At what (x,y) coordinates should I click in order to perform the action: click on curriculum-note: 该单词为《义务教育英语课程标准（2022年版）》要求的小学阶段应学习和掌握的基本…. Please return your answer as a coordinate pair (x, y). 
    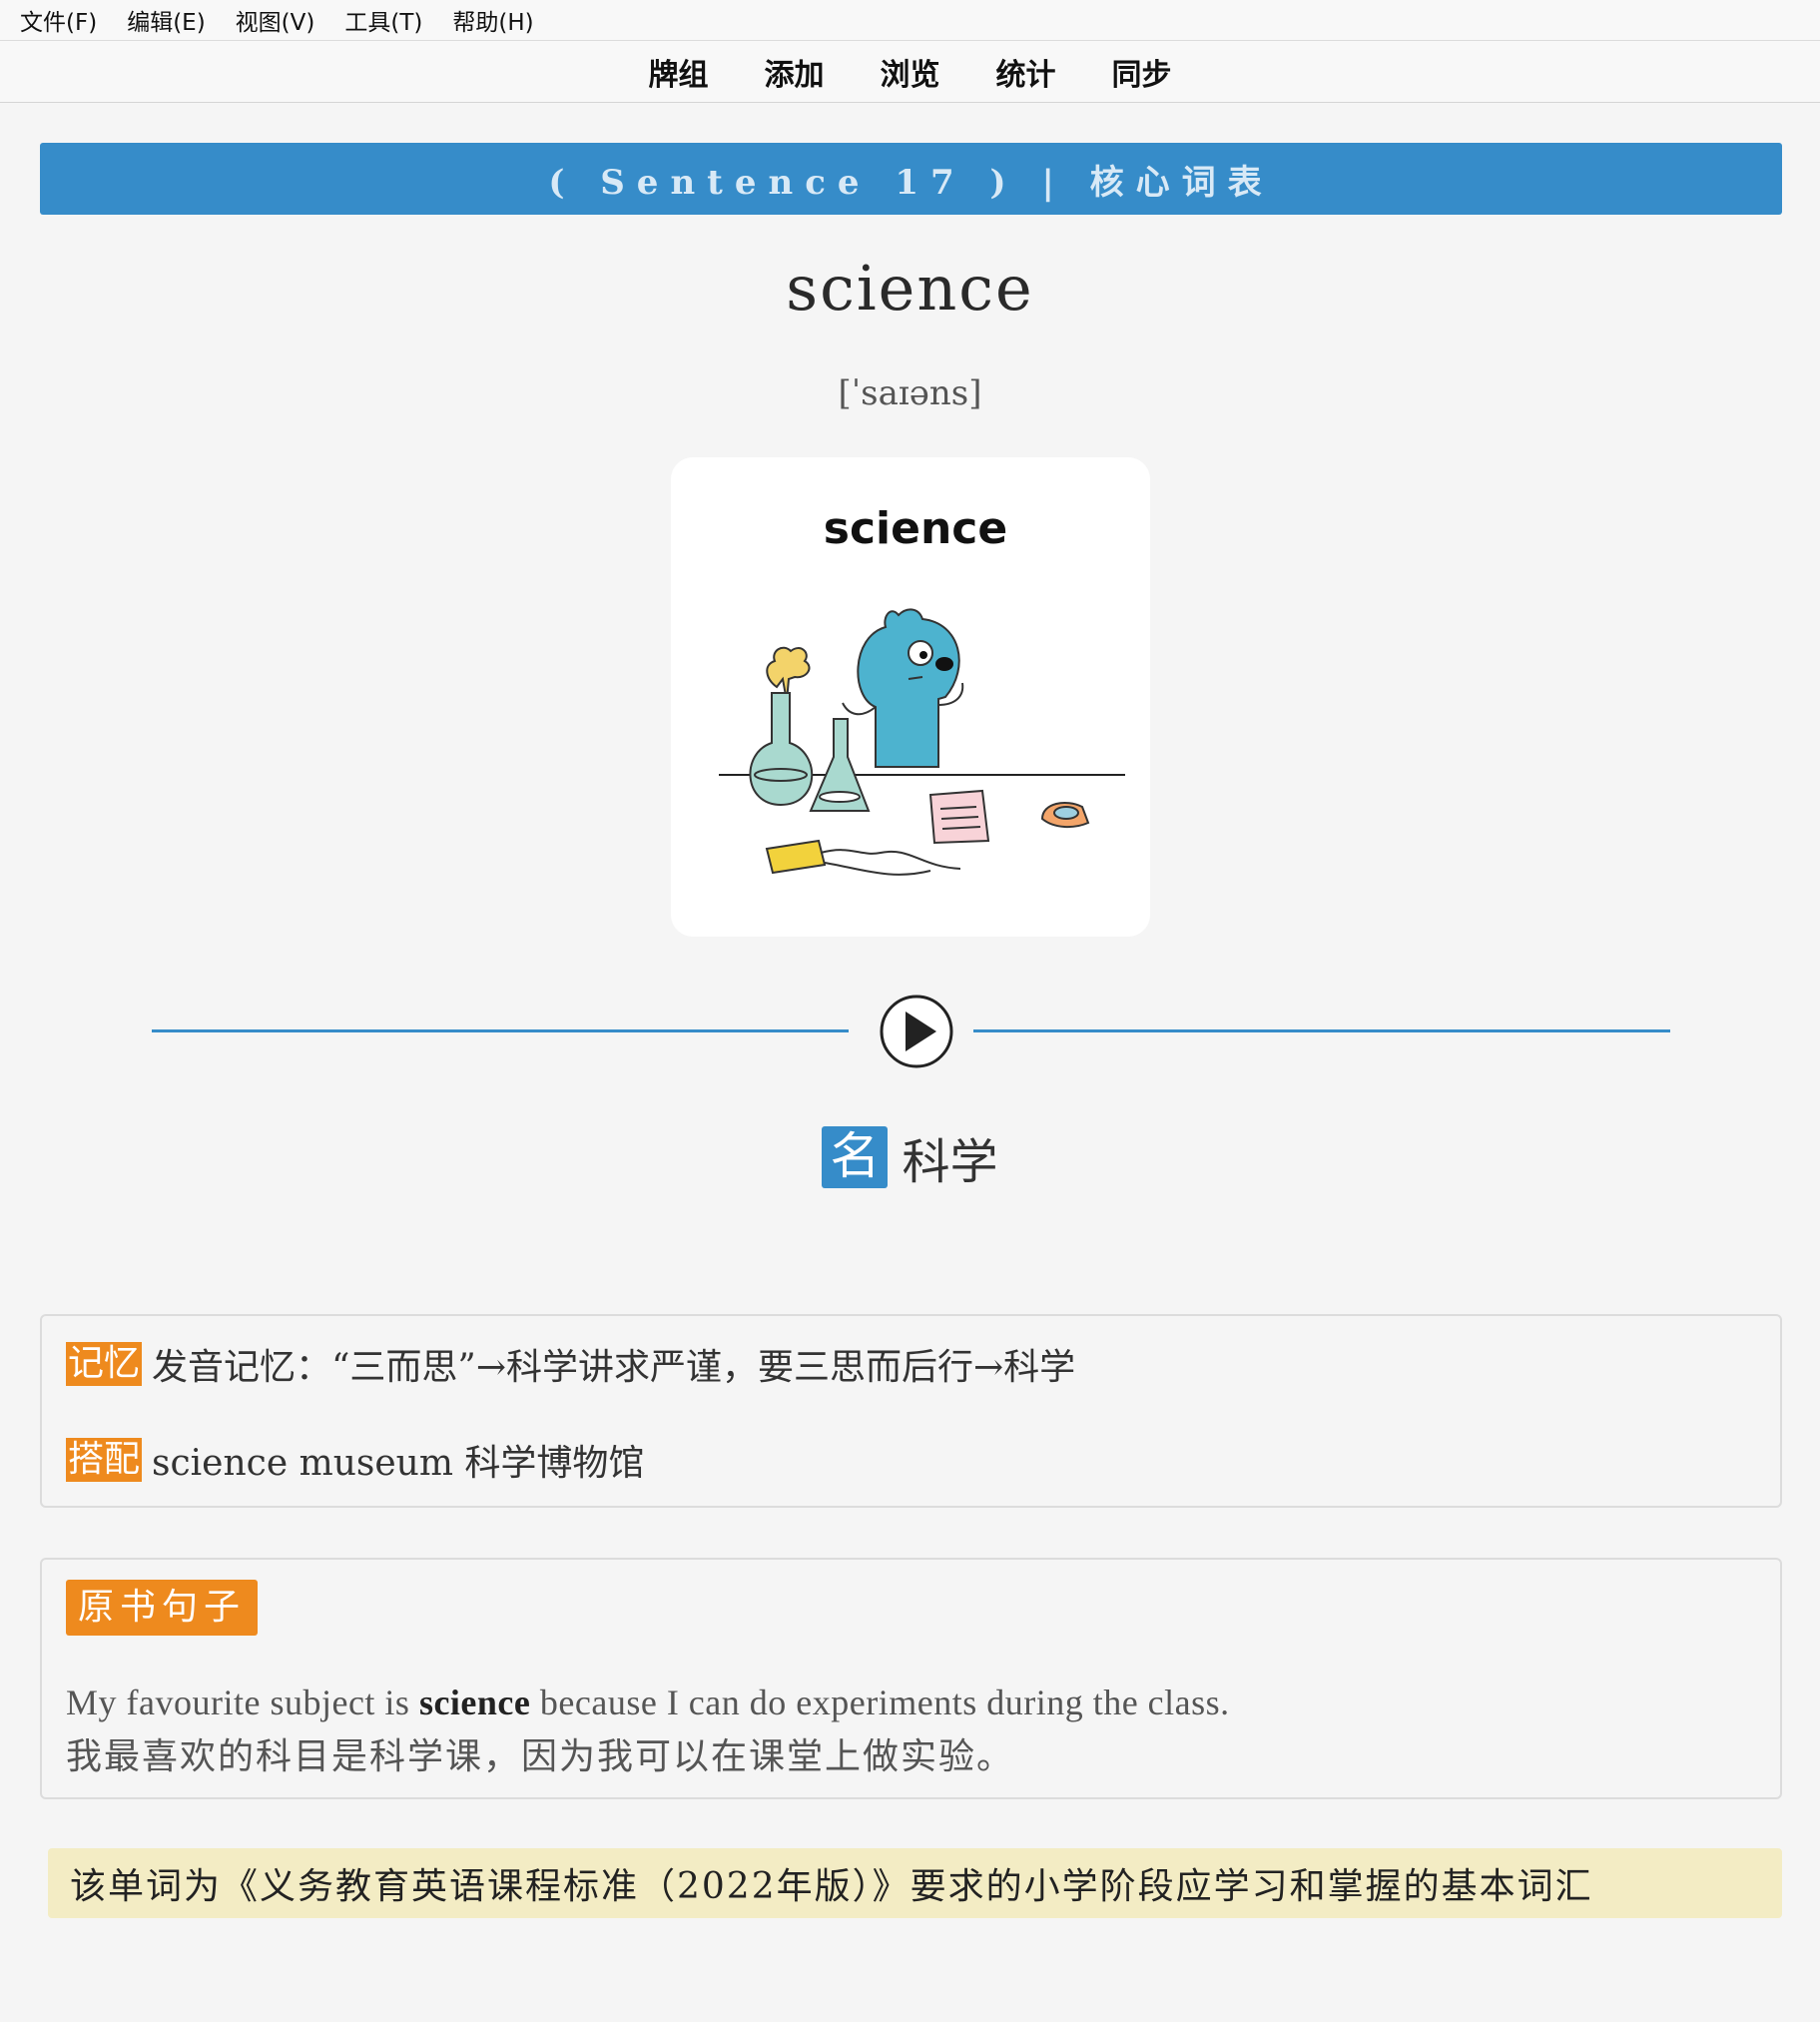
    Looking at the image, I should click on (915, 1883).